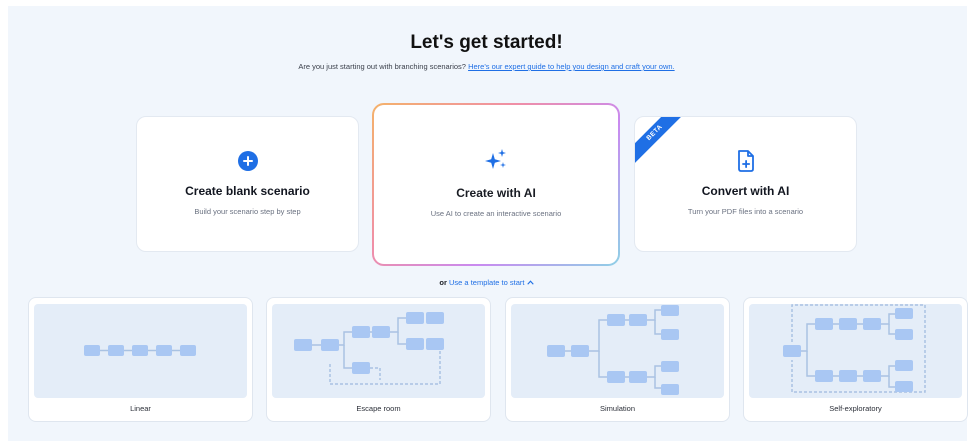  Describe the element at coordinates (496, 213) in the screenshot. I see `create-with-ai-description: Use AI to create an interactive scenario` at that location.